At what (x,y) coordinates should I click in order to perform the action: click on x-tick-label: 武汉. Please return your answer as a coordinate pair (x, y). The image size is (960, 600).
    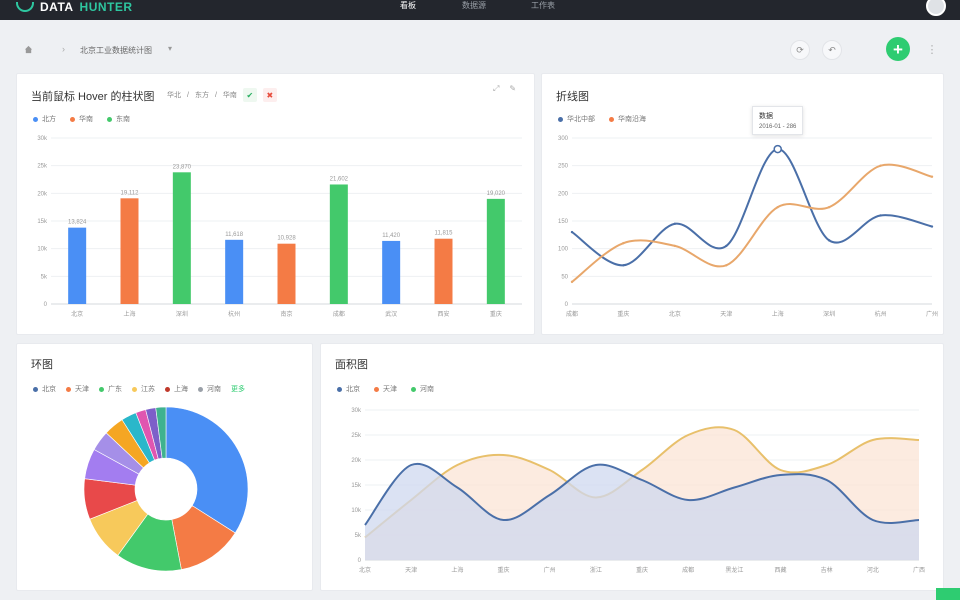
    Looking at the image, I should click on (391, 314).